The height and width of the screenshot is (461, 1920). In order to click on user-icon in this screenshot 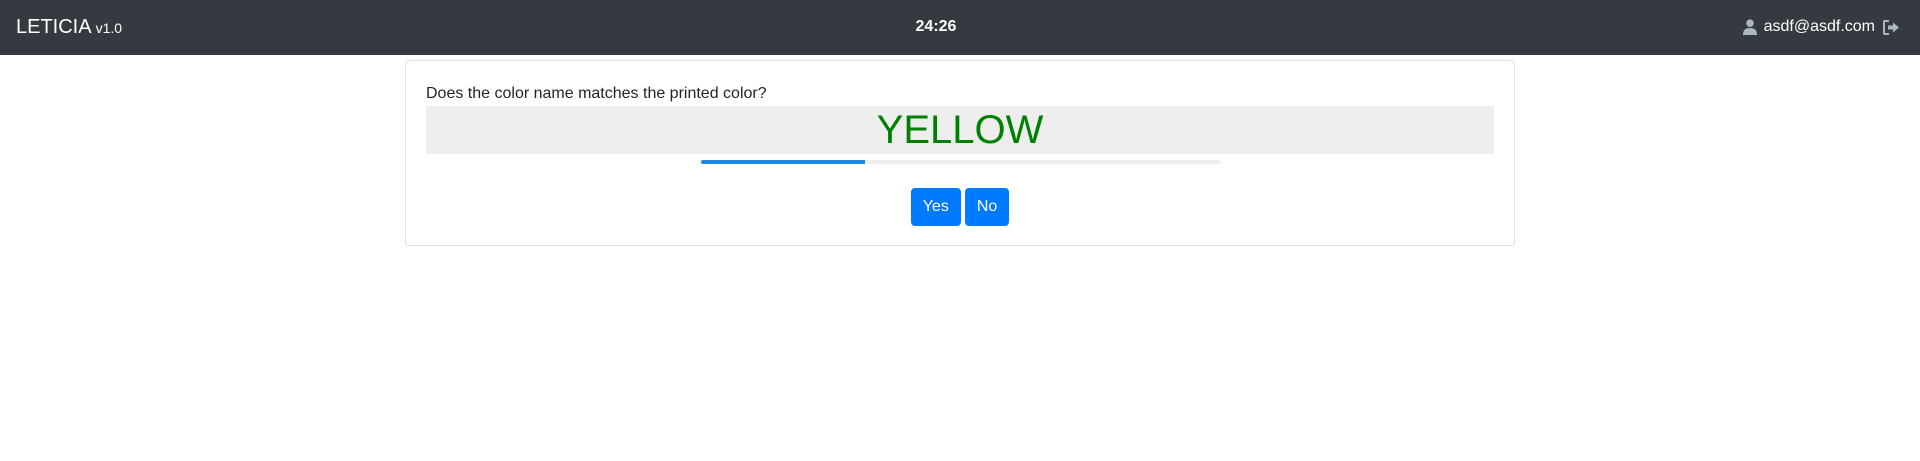, I will do `click(1749, 27)`.